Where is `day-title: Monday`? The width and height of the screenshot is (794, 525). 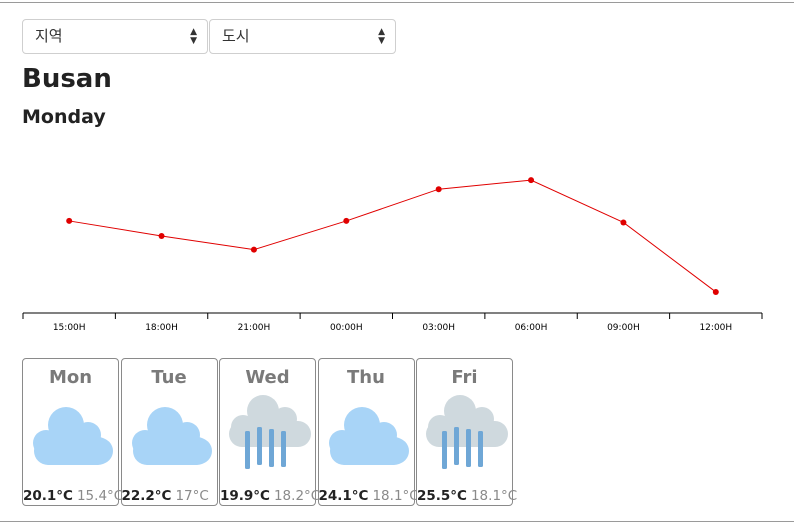
day-title: Monday is located at coordinates (64, 117).